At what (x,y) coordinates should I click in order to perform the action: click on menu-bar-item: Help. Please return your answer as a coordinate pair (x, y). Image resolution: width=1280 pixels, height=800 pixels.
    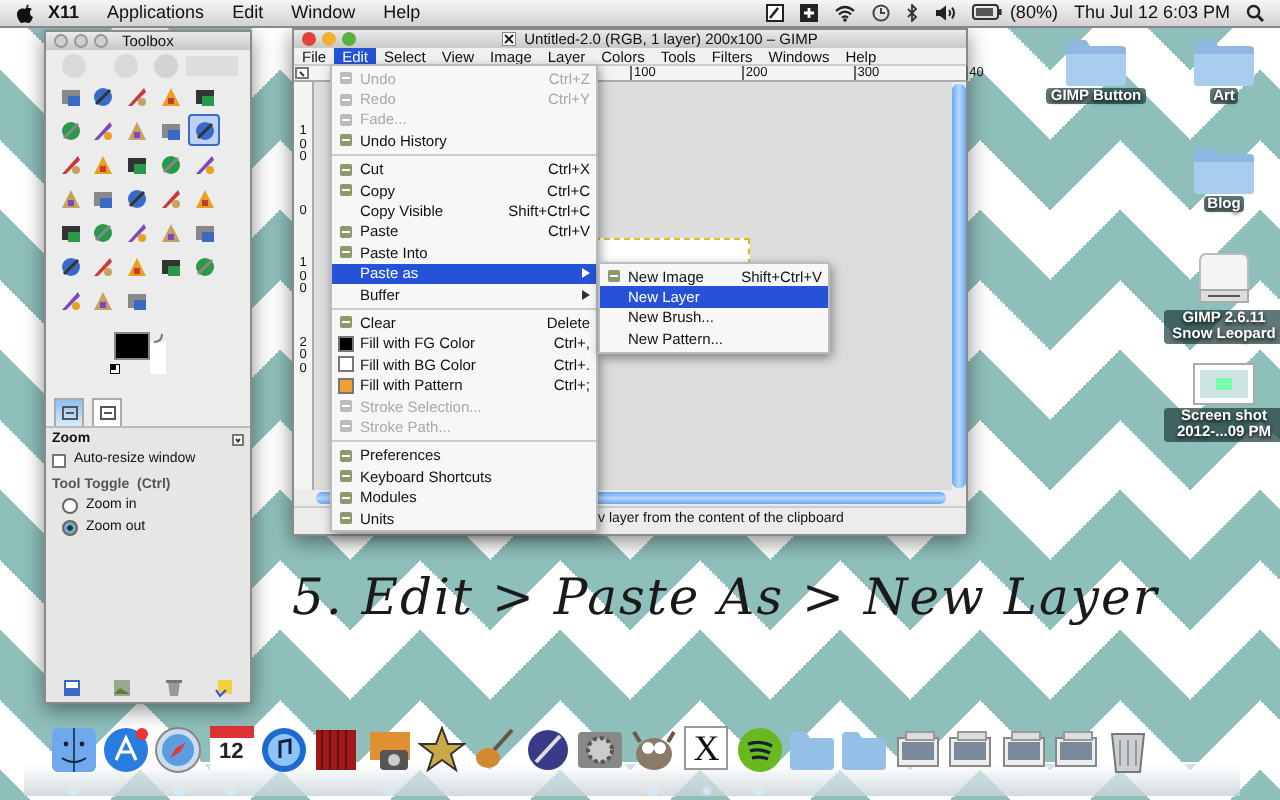
    Looking at the image, I should click on (402, 13).